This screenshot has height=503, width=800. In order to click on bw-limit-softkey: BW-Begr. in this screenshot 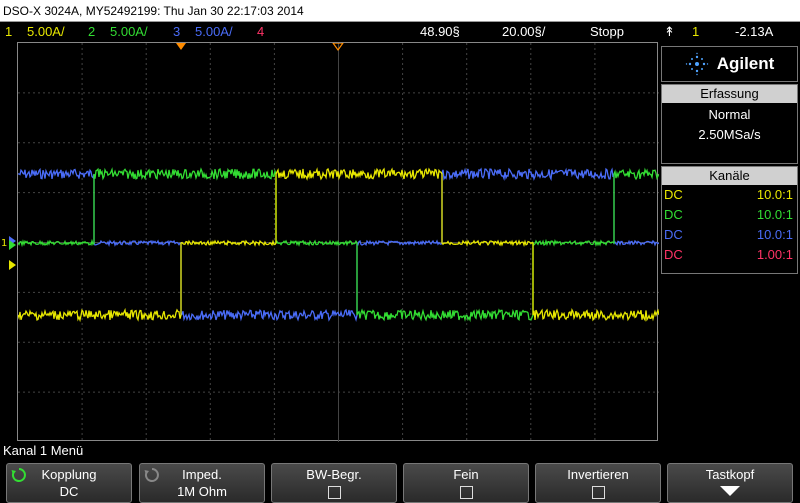, I will do `click(334, 483)`.